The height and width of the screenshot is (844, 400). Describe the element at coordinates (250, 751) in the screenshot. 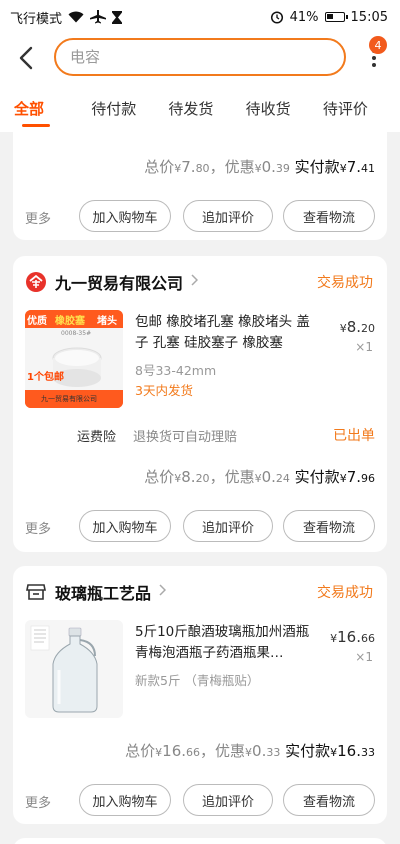

I see `order-total: 总价¥16.66，优惠¥0.33 实付款¥16.33` at that location.